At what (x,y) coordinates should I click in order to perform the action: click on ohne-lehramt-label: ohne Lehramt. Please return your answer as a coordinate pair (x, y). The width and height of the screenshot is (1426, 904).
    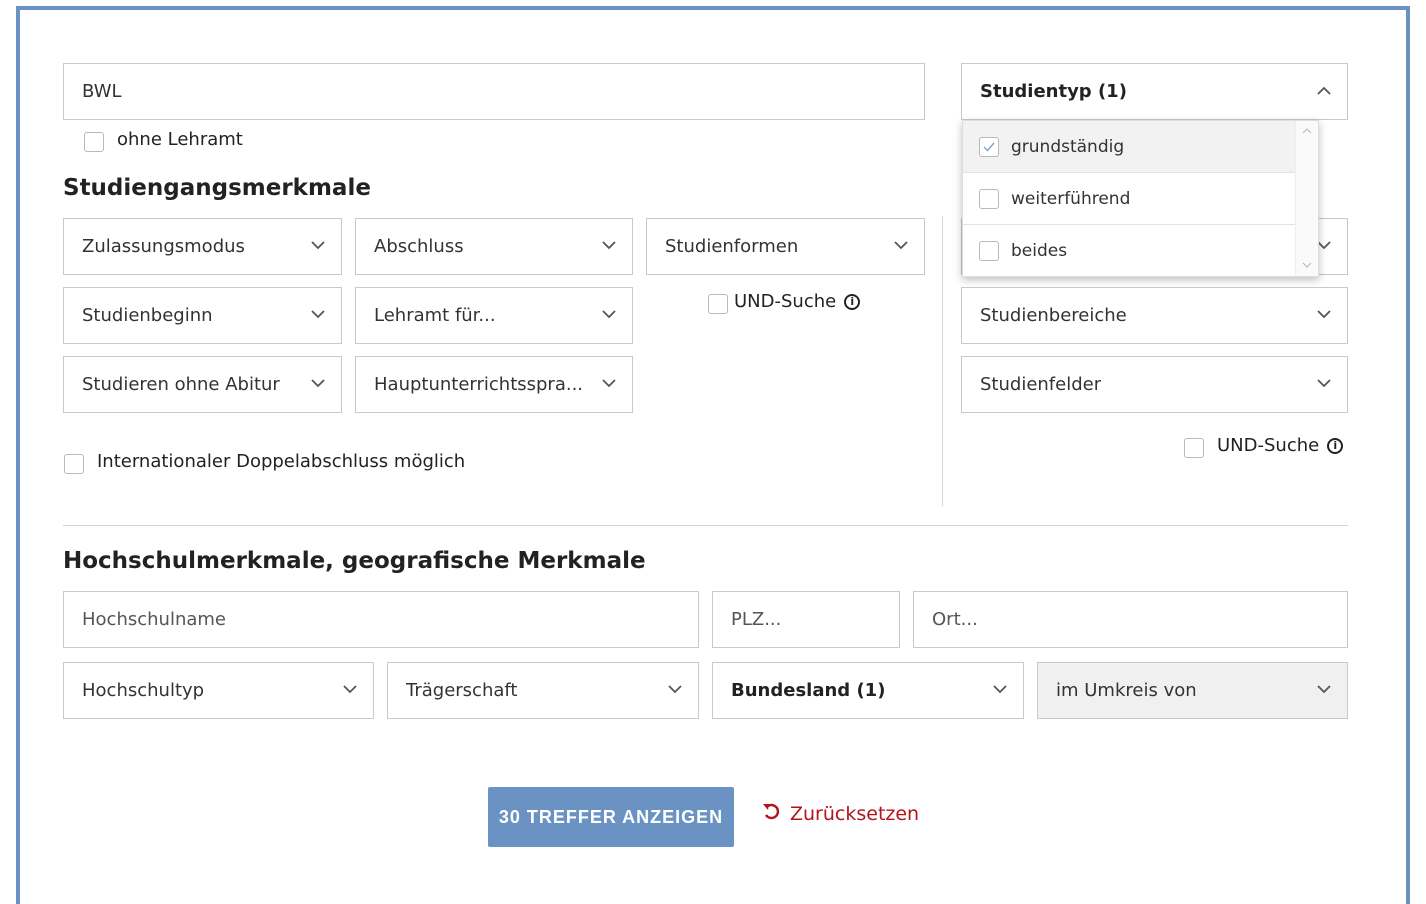
    Looking at the image, I should click on (180, 139).